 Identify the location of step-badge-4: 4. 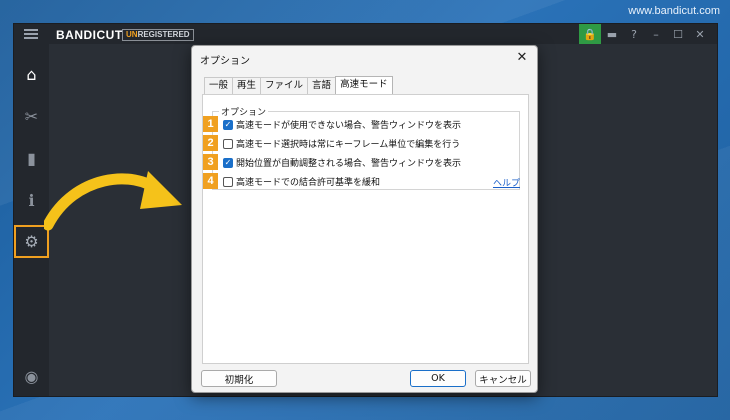
(210, 181).